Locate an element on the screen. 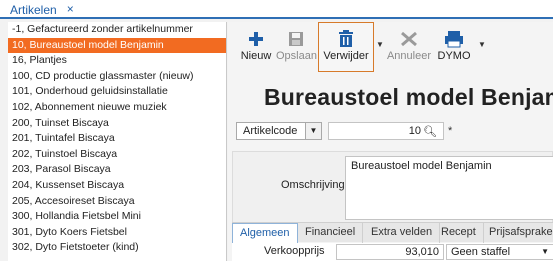 The height and width of the screenshot is (261, 553). delete-dropdown-icon: ▼ is located at coordinates (380, 44).